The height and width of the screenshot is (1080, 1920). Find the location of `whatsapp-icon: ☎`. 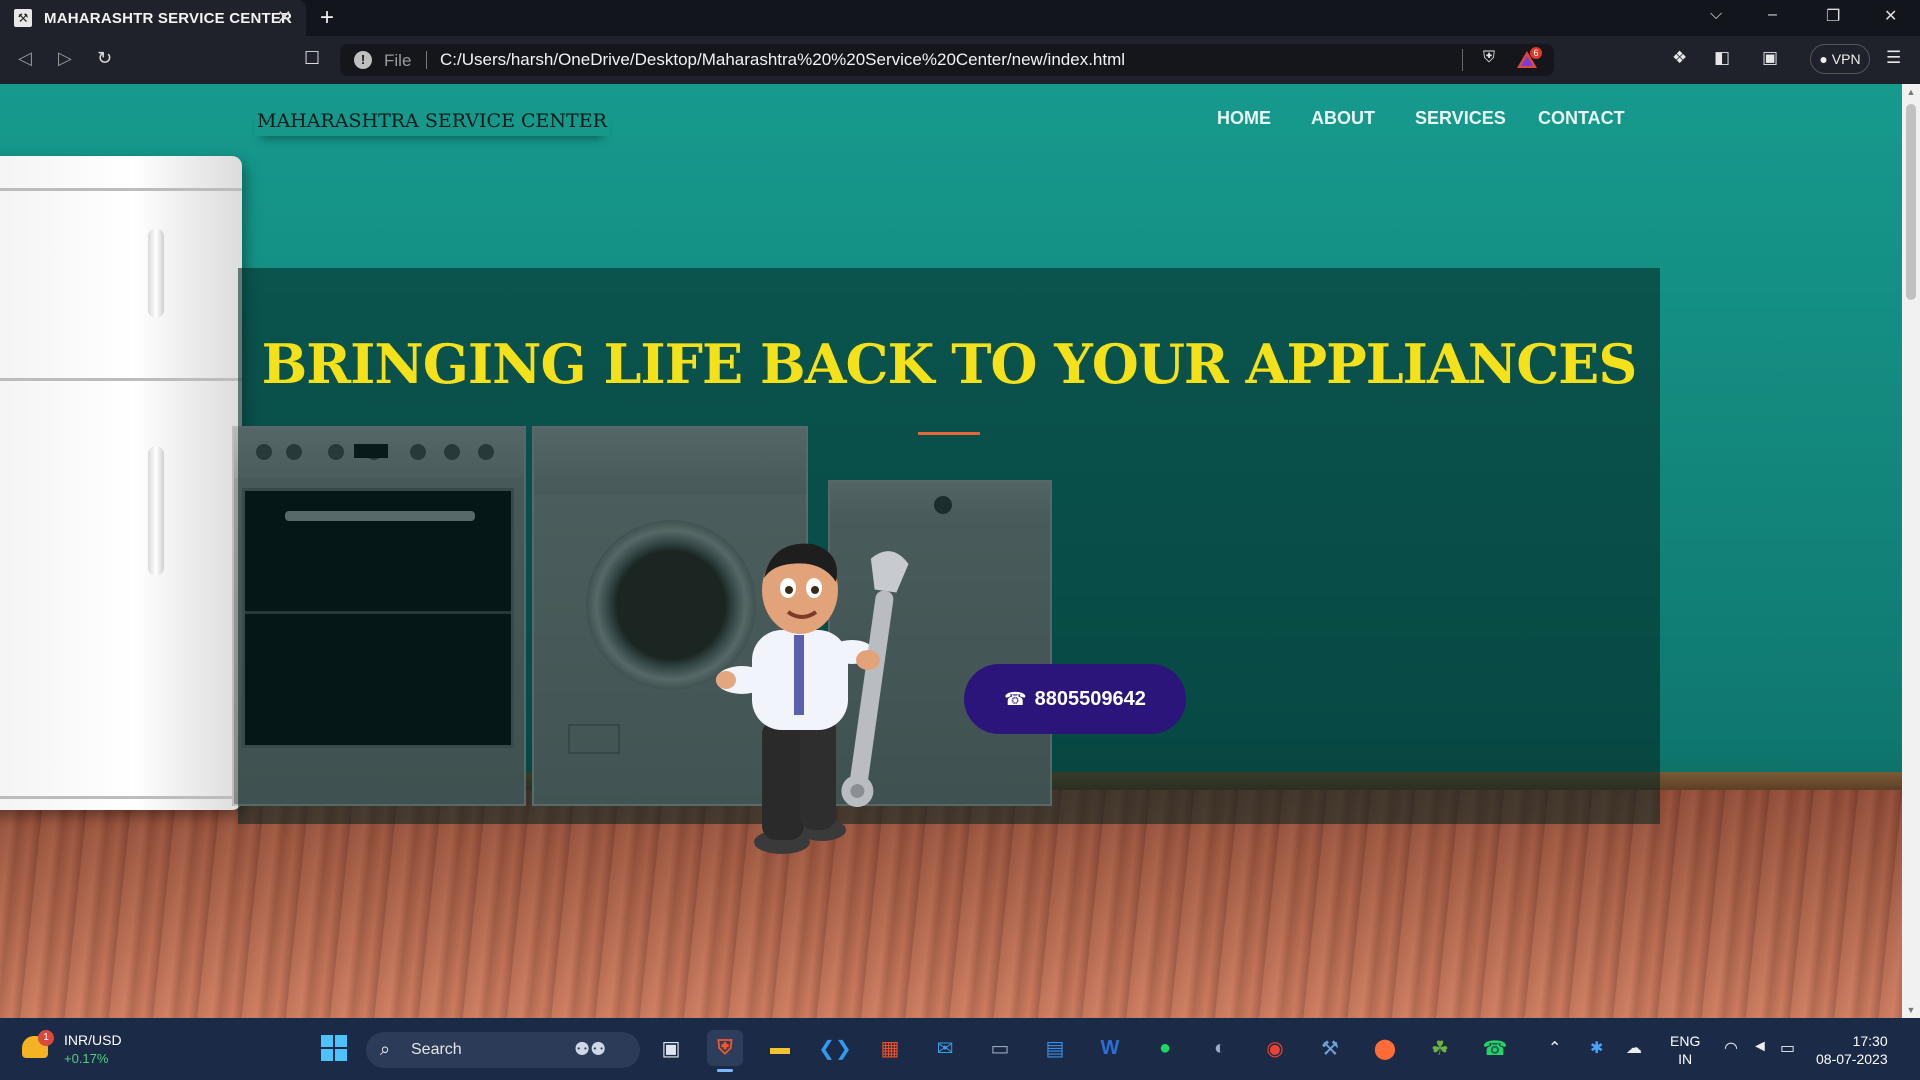

whatsapp-icon: ☎ is located at coordinates (1495, 1048).